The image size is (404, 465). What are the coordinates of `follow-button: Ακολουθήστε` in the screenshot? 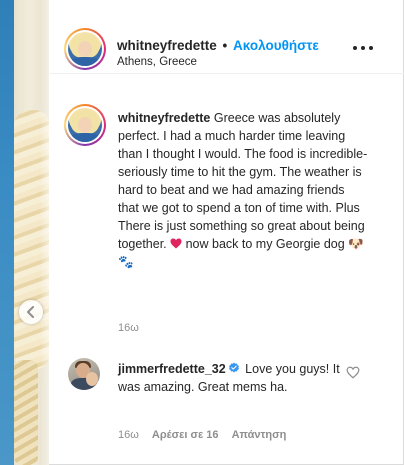 It's located at (276, 45).